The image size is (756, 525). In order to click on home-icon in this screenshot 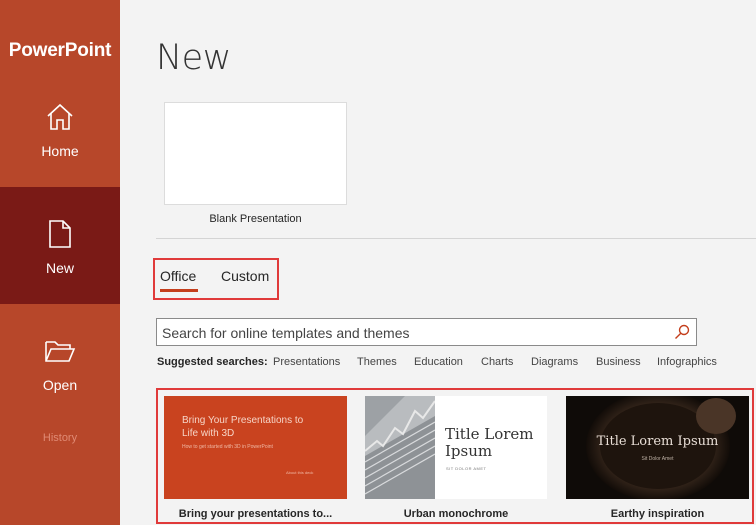, I will do `click(60, 117)`.